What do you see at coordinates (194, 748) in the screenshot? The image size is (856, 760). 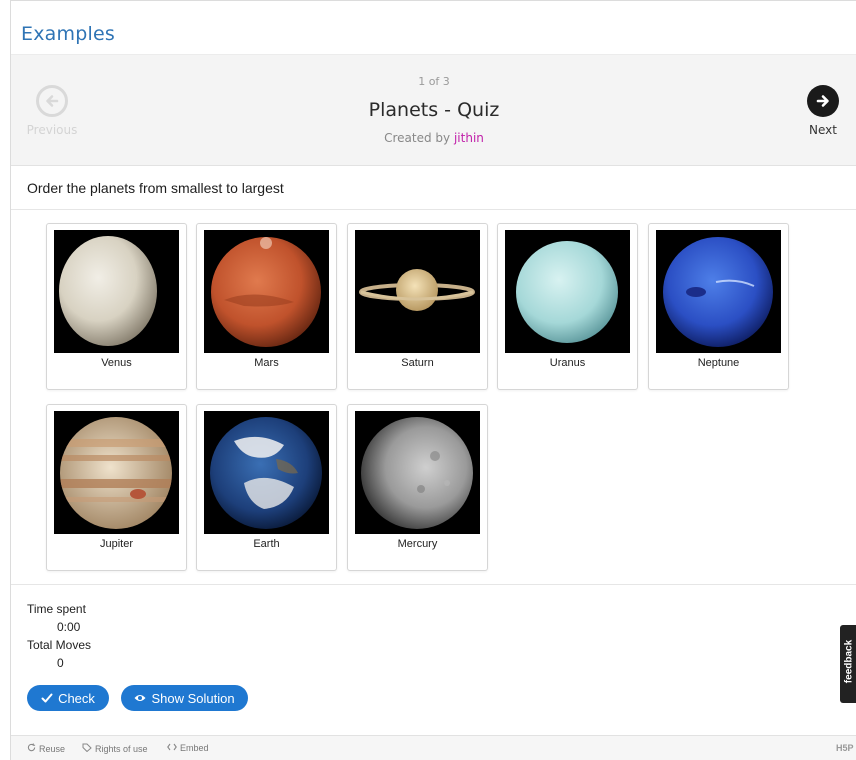 I see `embed-label: Embed` at bounding box center [194, 748].